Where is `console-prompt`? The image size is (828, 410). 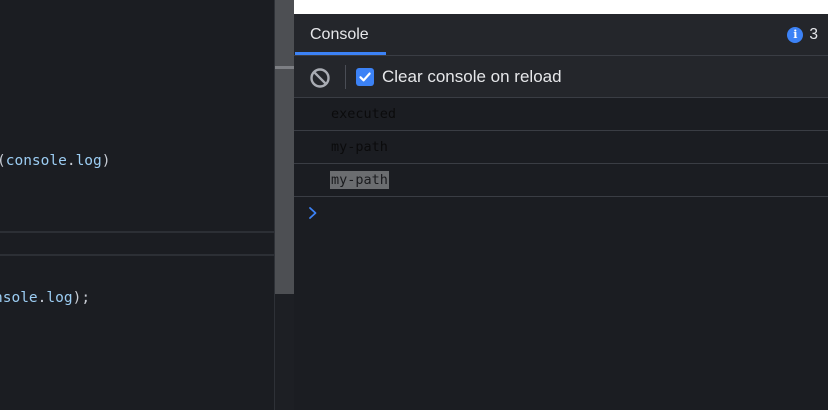 console-prompt is located at coordinates (313, 213).